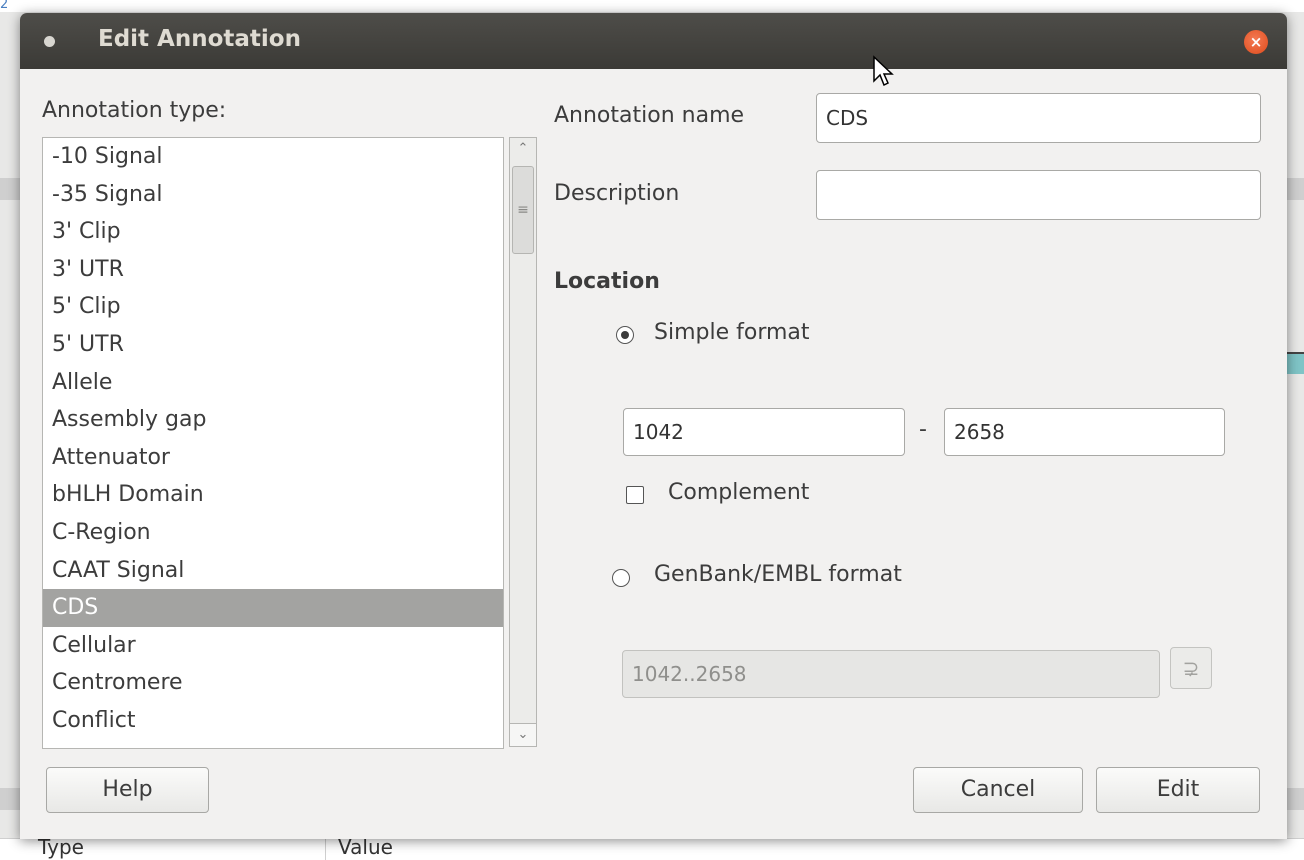 This screenshot has height=860, width=1304. Describe the element at coordinates (273, 157) in the screenshot. I see `list-item: -10 Signal` at that location.